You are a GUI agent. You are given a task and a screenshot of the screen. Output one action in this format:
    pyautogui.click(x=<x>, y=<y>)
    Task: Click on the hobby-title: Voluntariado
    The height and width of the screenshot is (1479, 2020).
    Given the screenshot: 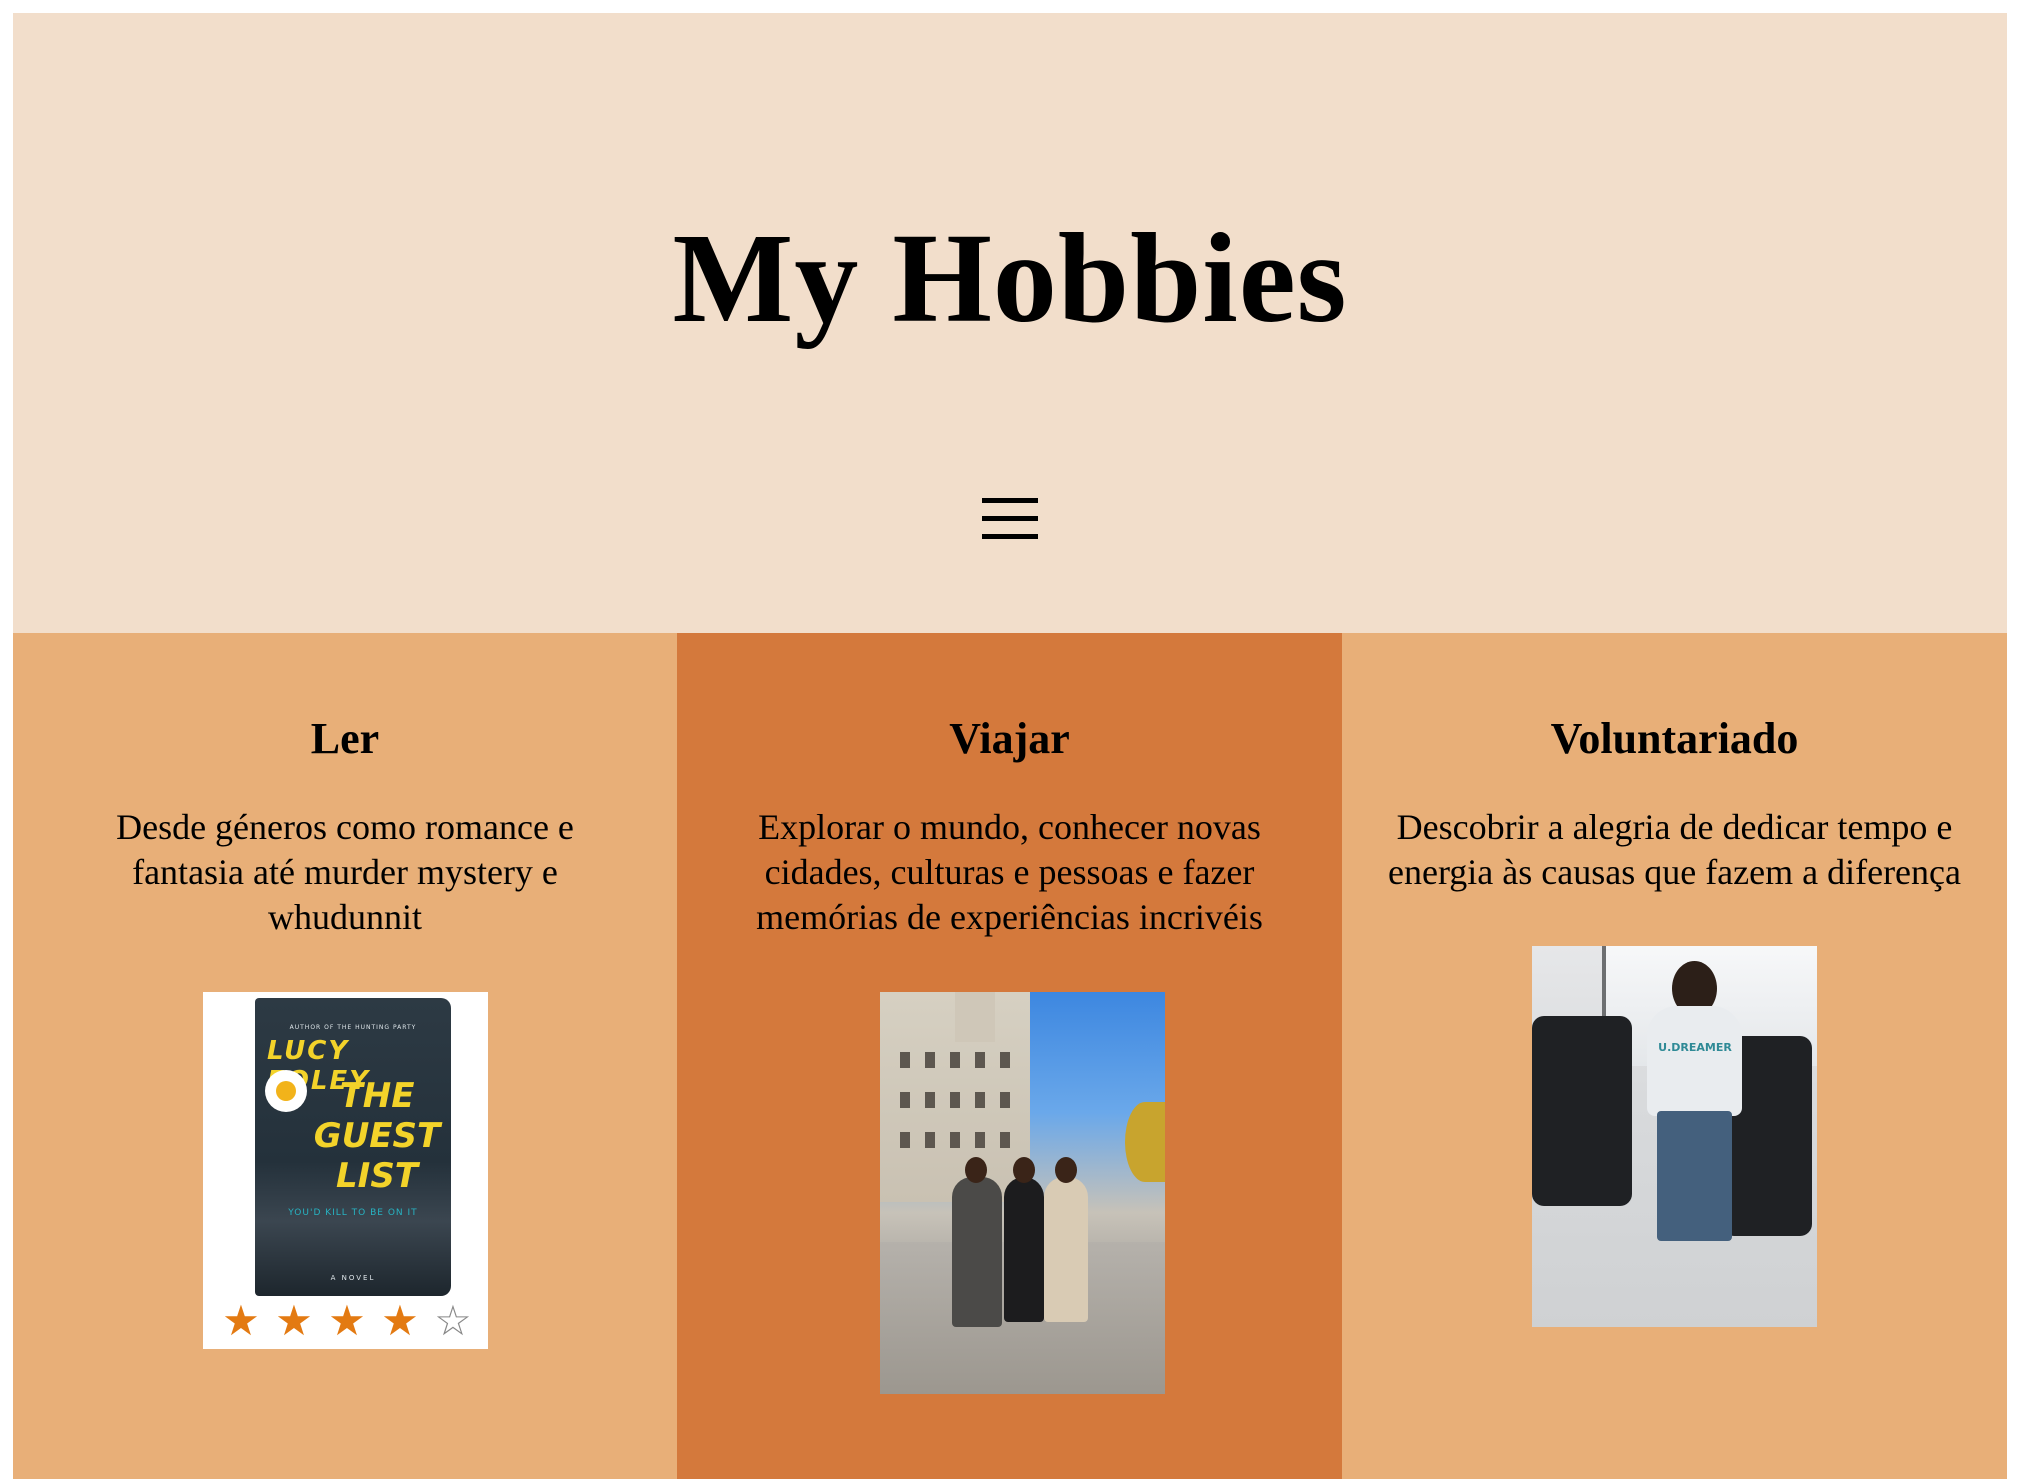 What is the action you would take?
    pyautogui.click(x=1674, y=738)
    